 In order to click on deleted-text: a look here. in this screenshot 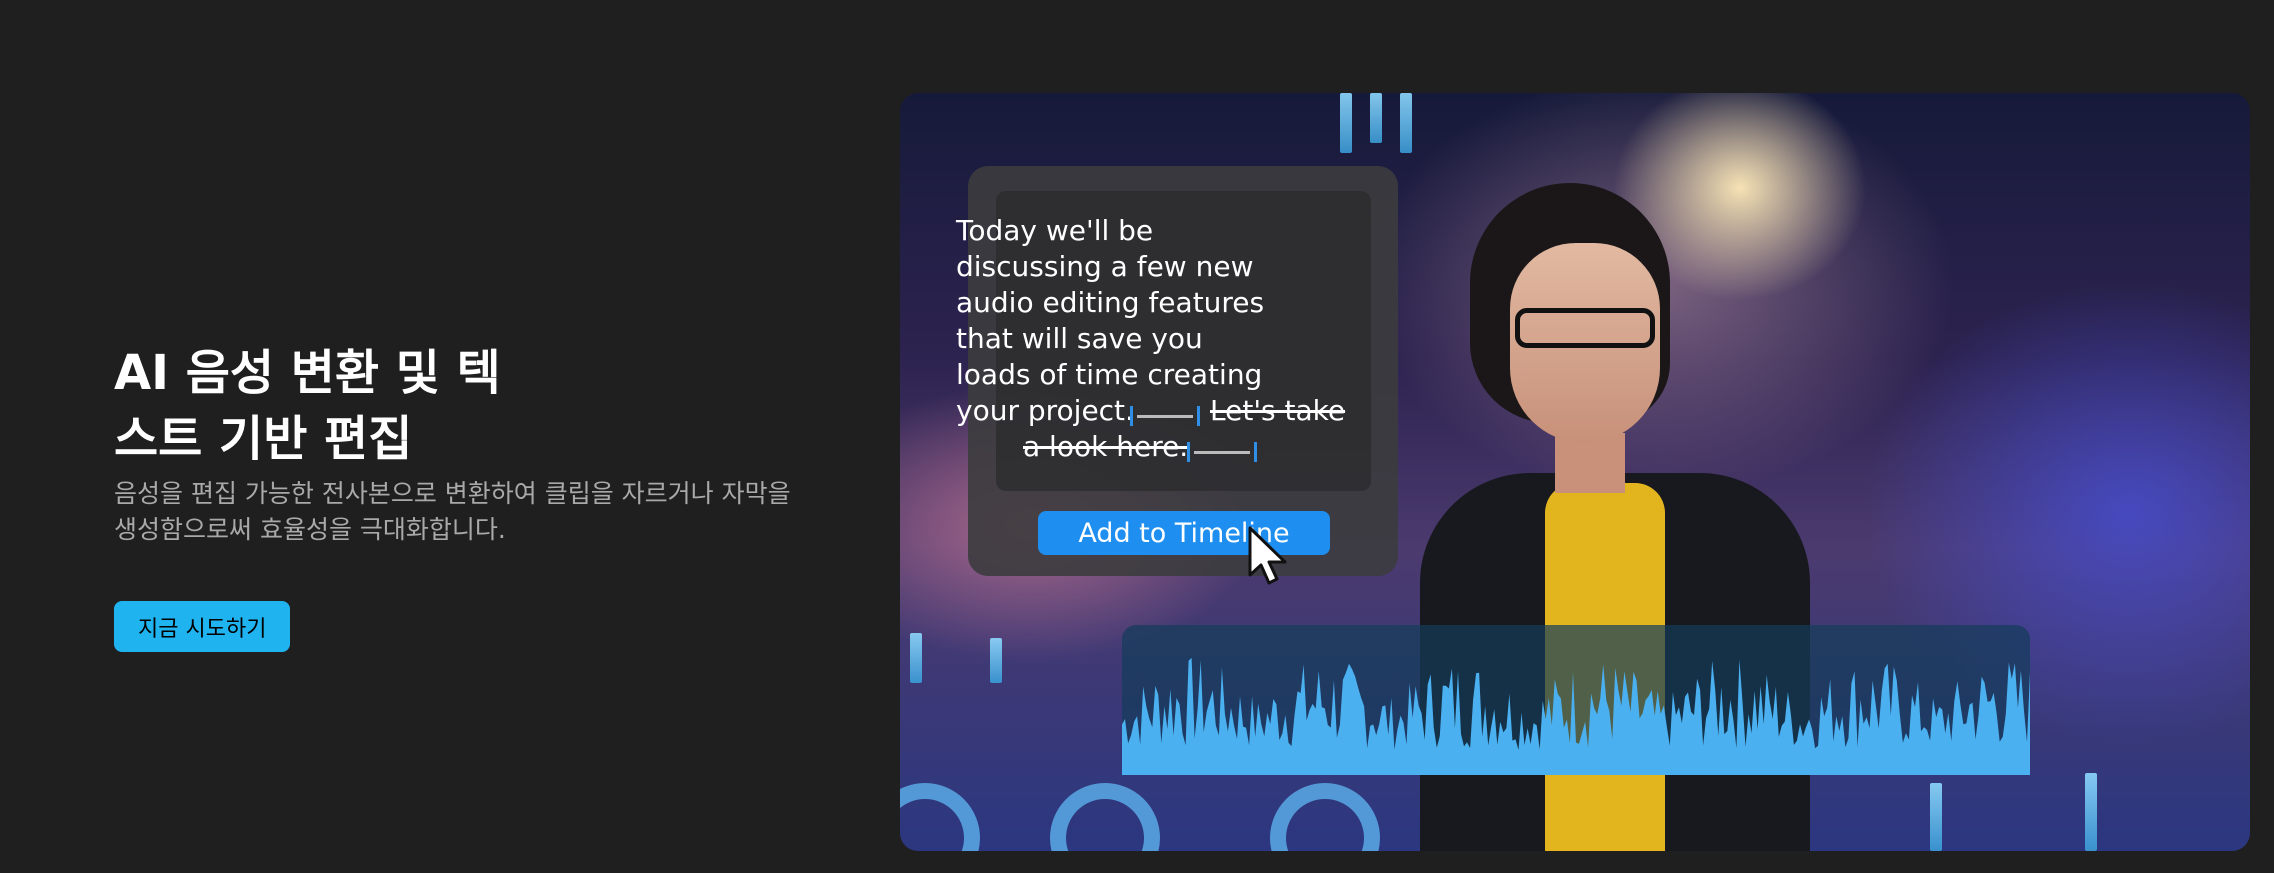, I will do `click(1106, 446)`.